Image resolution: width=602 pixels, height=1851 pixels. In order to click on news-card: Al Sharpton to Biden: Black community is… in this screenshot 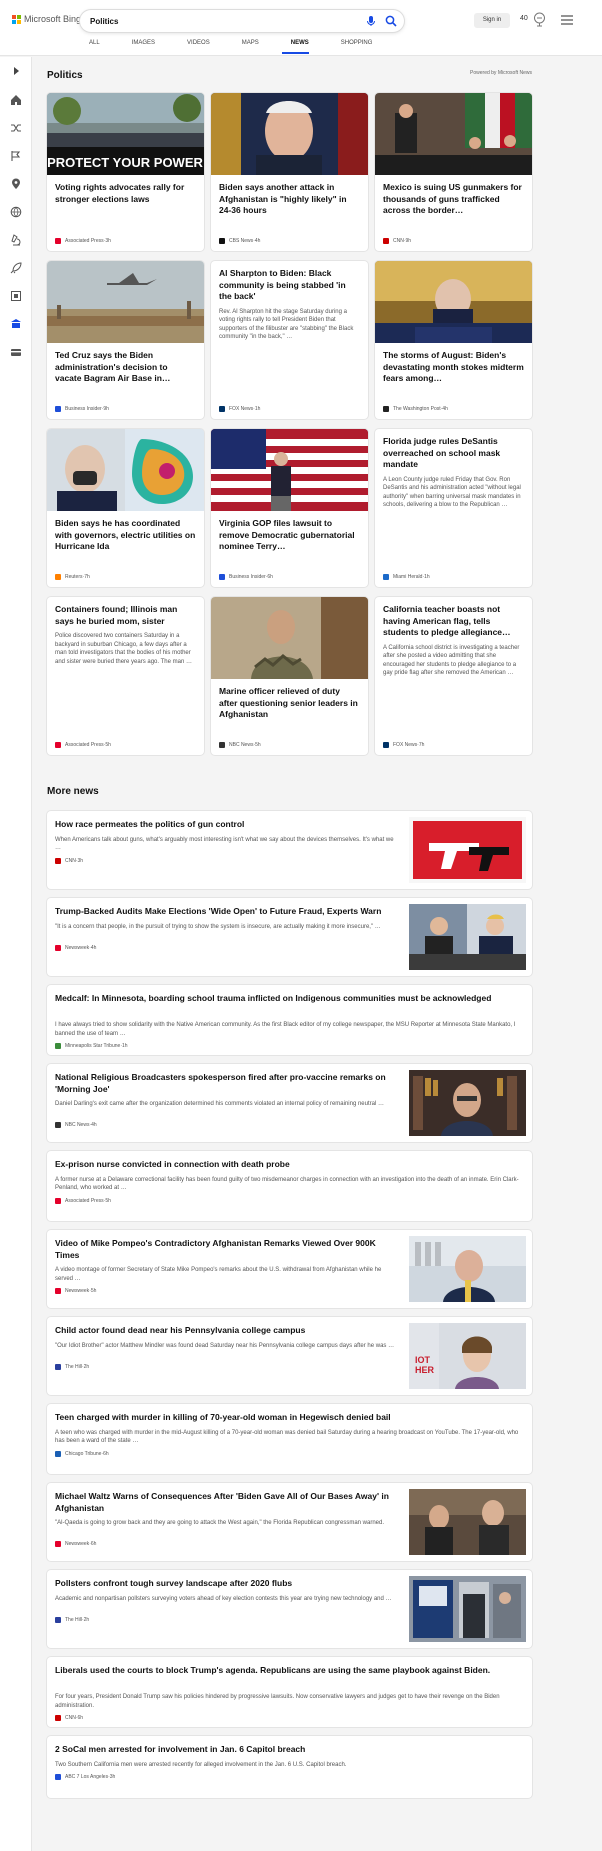, I will do `click(289, 340)`.